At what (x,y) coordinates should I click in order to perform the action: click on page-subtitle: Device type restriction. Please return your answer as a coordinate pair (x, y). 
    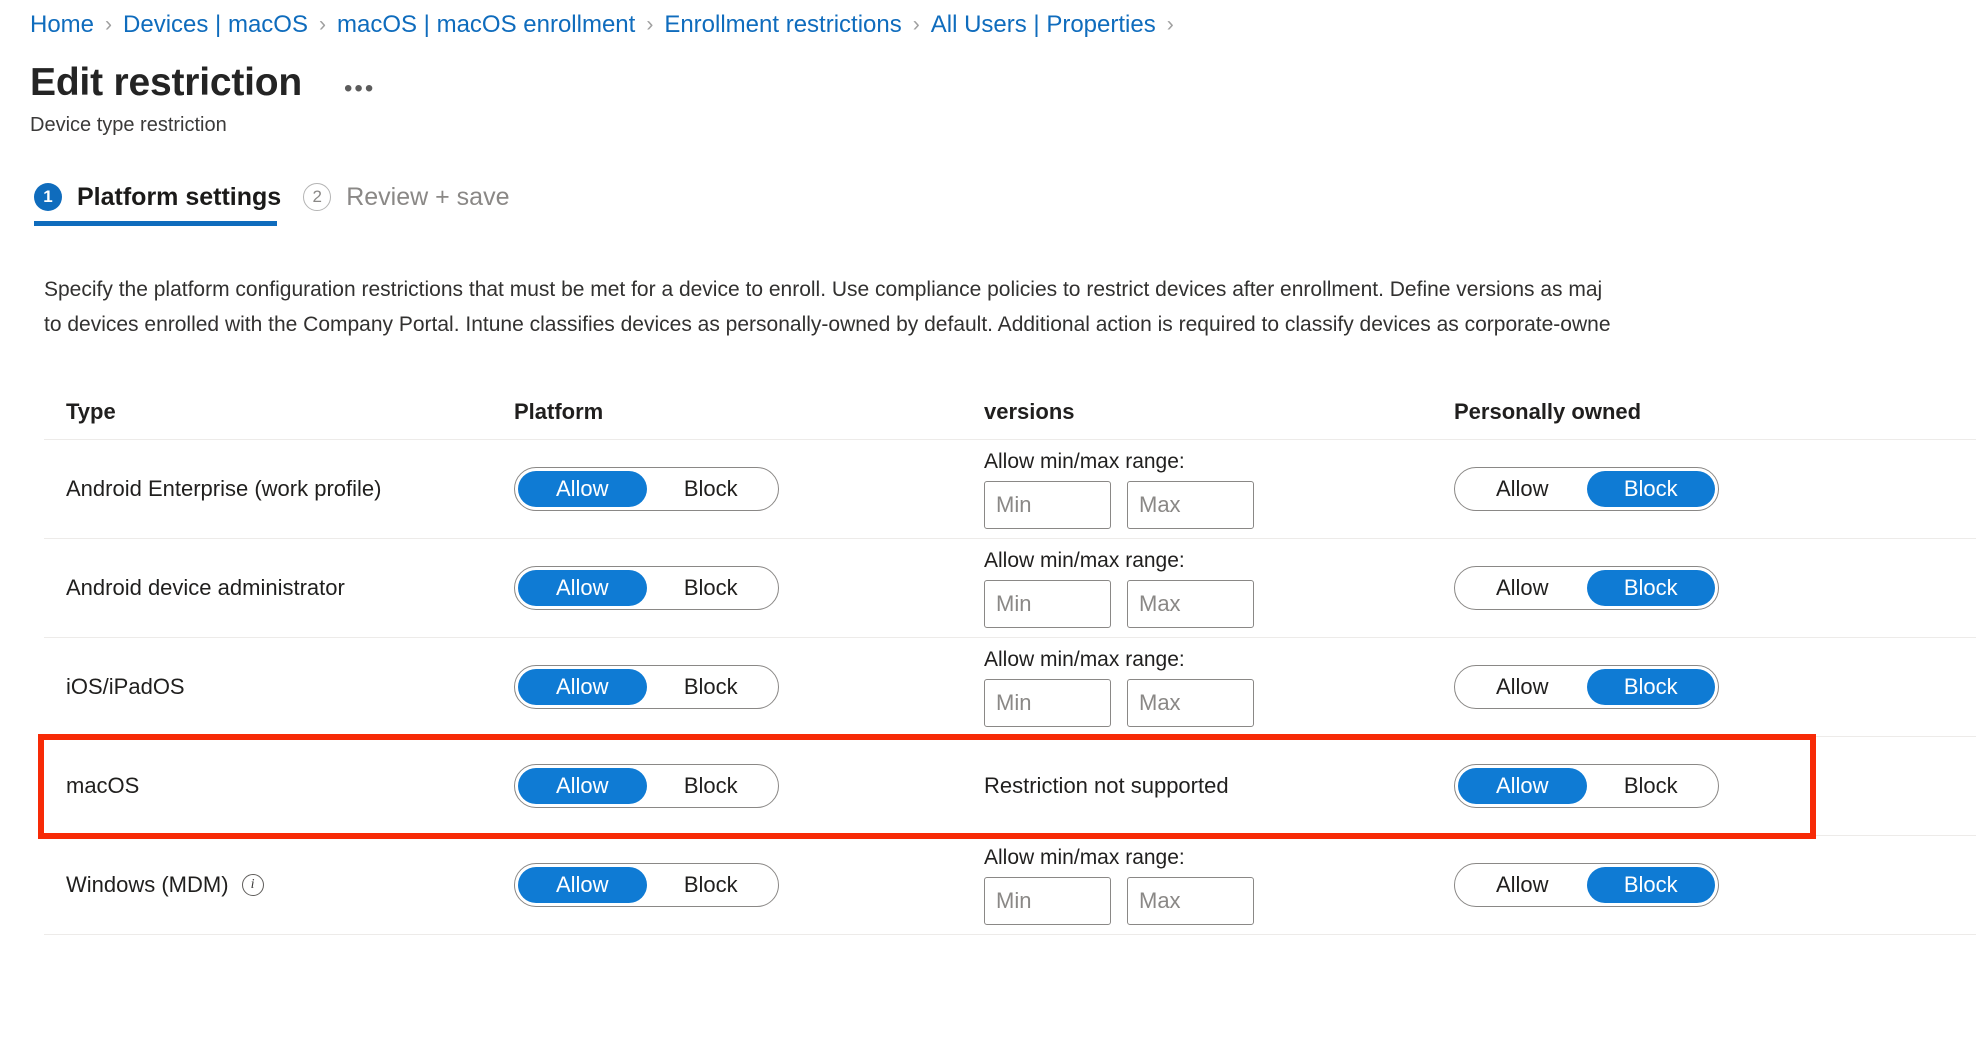
    Looking at the image, I should click on (128, 125).